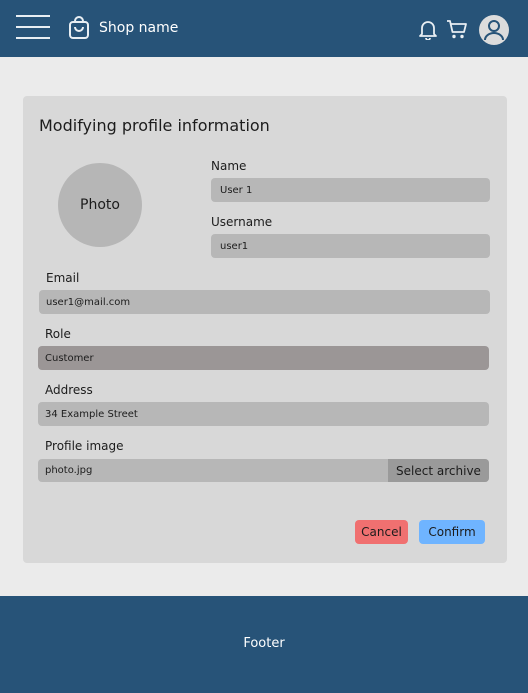 The image size is (528, 693). What do you see at coordinates (79, 28) in the screenshot?
I see `shopping-bag-icon` at bounding box center [79, 28].